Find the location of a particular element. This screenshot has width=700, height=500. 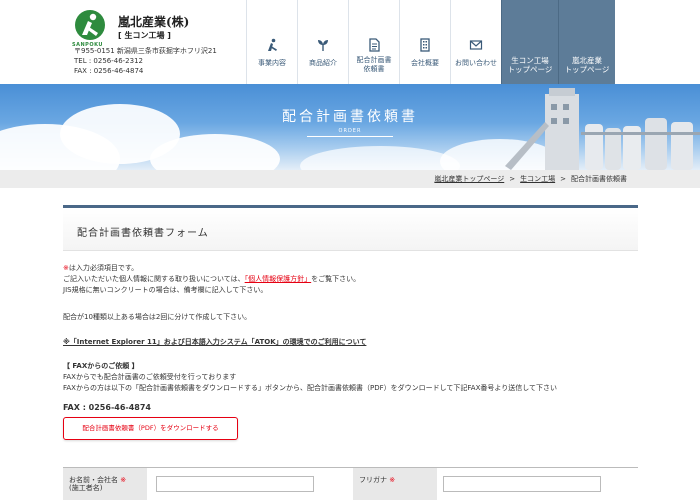

privacy-prefix: ご記入いただいた個人情報に関する取り扱いについては、 is located at coordinates (154, 279).